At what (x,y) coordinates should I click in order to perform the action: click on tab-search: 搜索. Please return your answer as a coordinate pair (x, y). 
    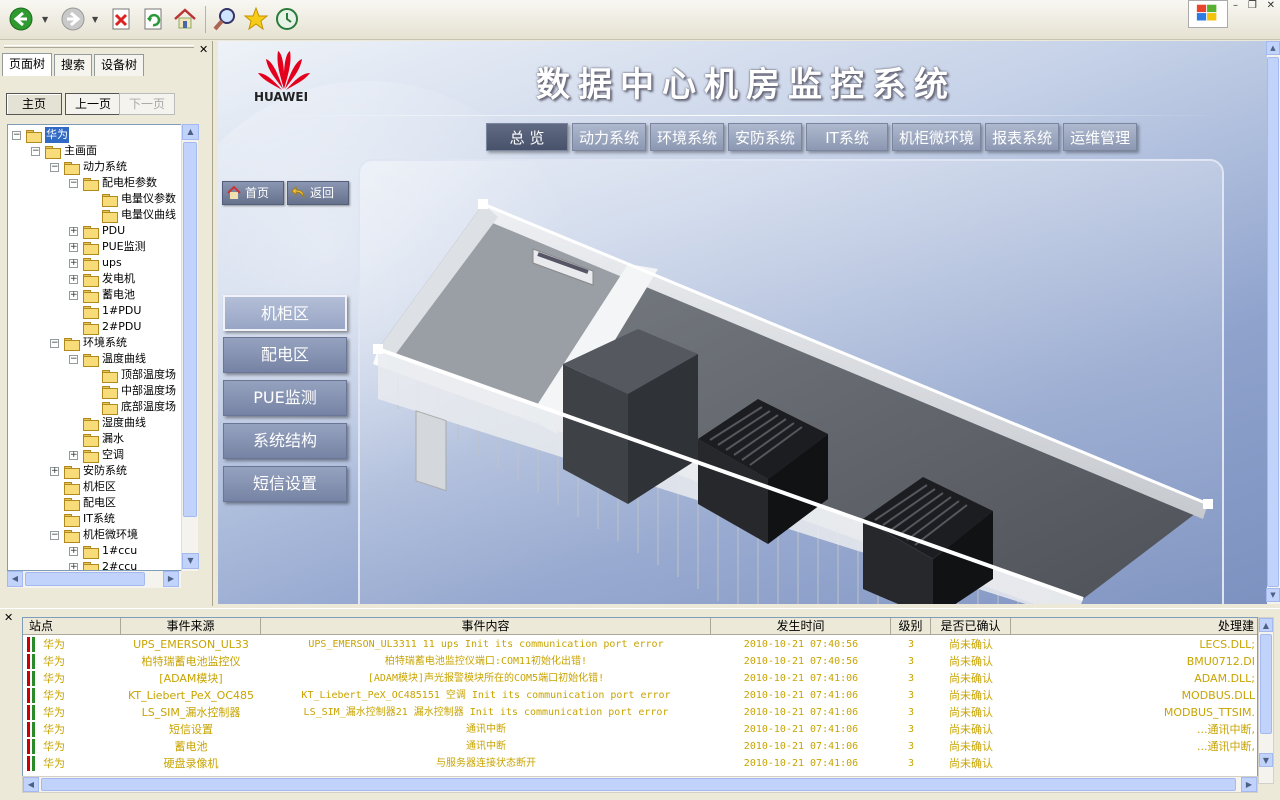
    Looking at the image, I should click on (73, 65).